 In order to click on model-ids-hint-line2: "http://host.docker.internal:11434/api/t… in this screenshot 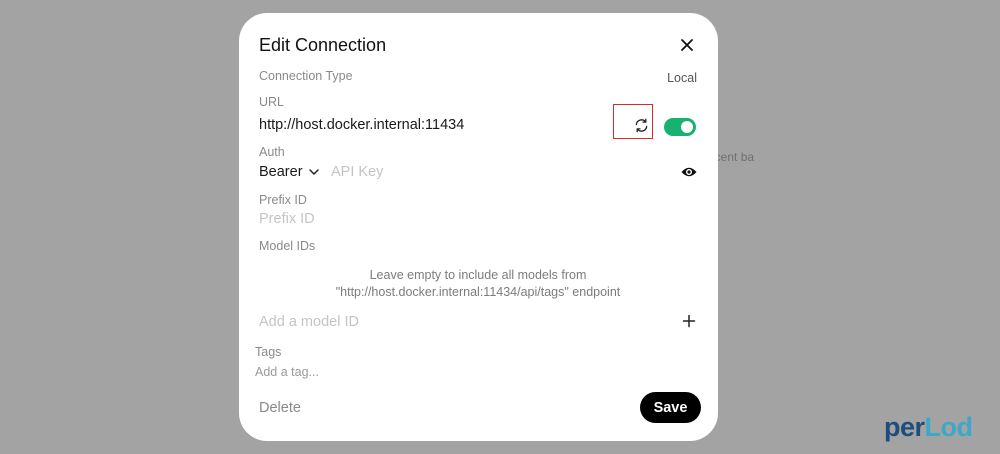, I will do `click(478, 292)`.